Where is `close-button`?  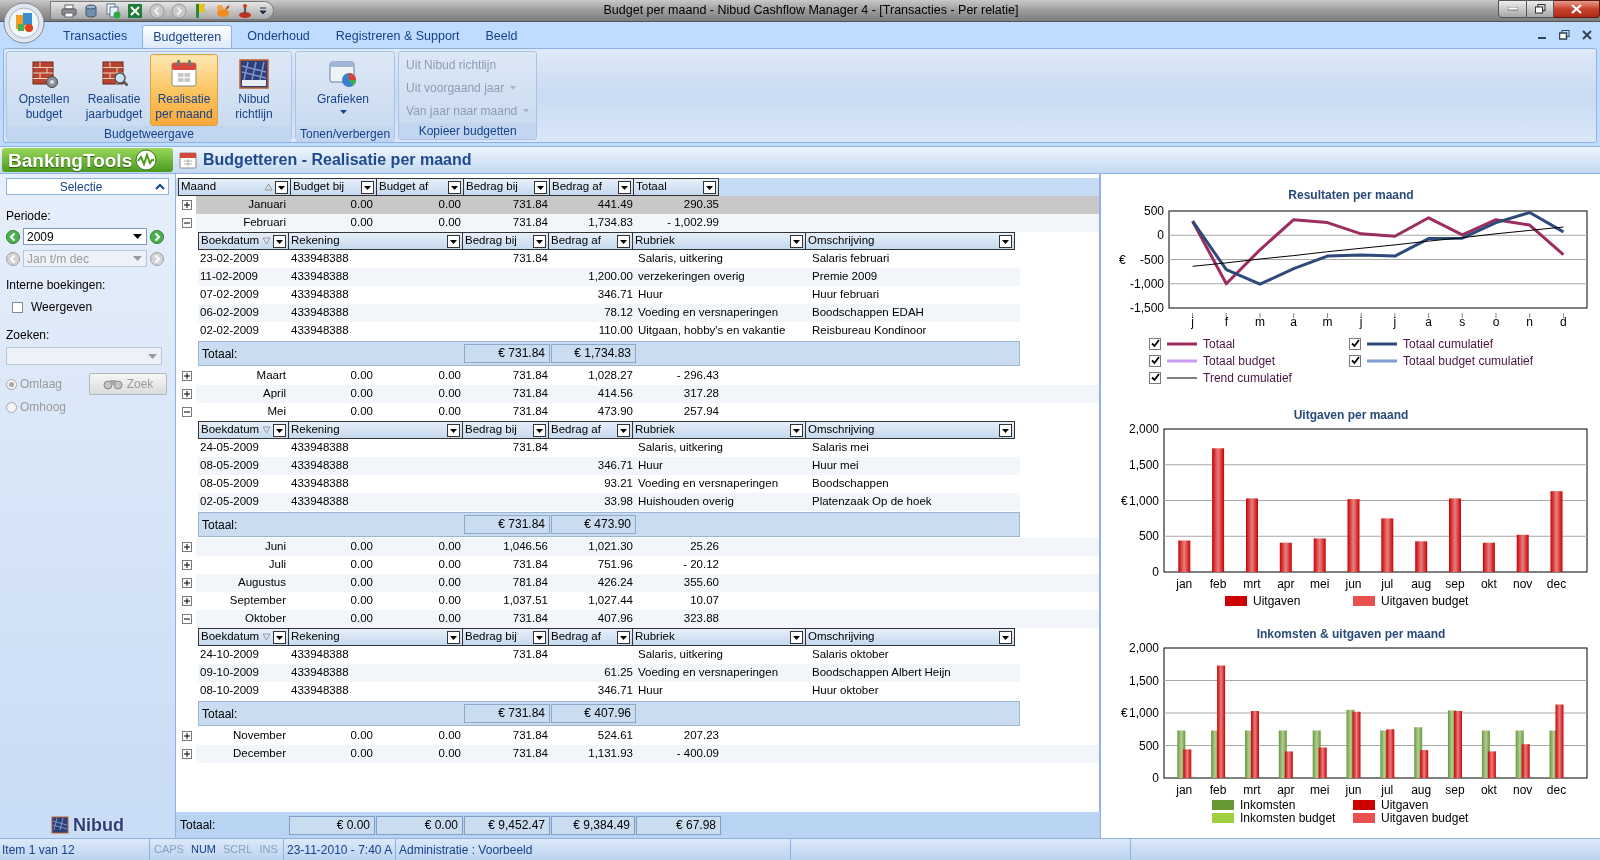
close-button is located at coordinates (1577, 9).